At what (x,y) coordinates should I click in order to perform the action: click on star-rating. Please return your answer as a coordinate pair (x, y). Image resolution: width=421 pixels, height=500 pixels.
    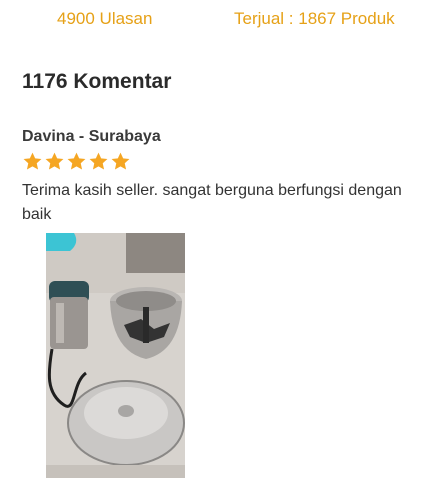
    Looking at the image, I should click on (217, 162).